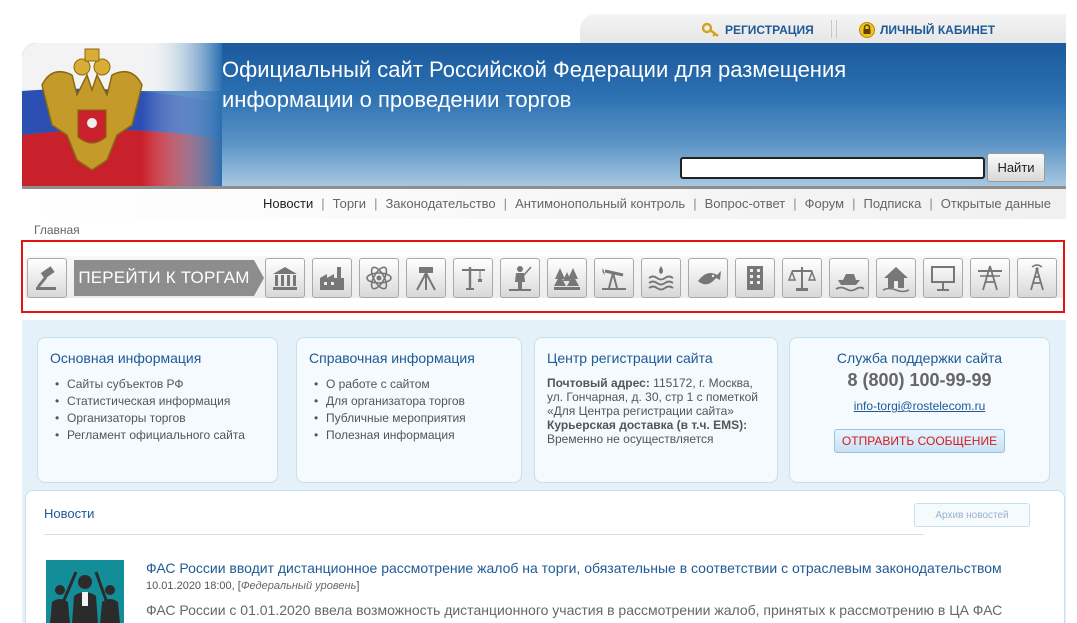 Image resolution: width=1077 pixels, height=623 pixels. Describe the element at coordinates (867, 30) in the screenshot. I see `lock-icon` at that location.